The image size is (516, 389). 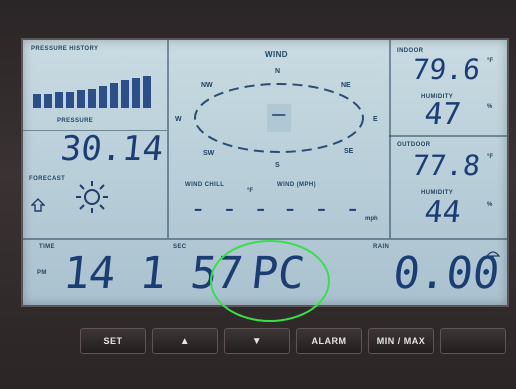 What do you see at coordinates (490, 61) in the screenshot?
I see `indoor-temp-unit: °F` at bounding box center [490, 61].